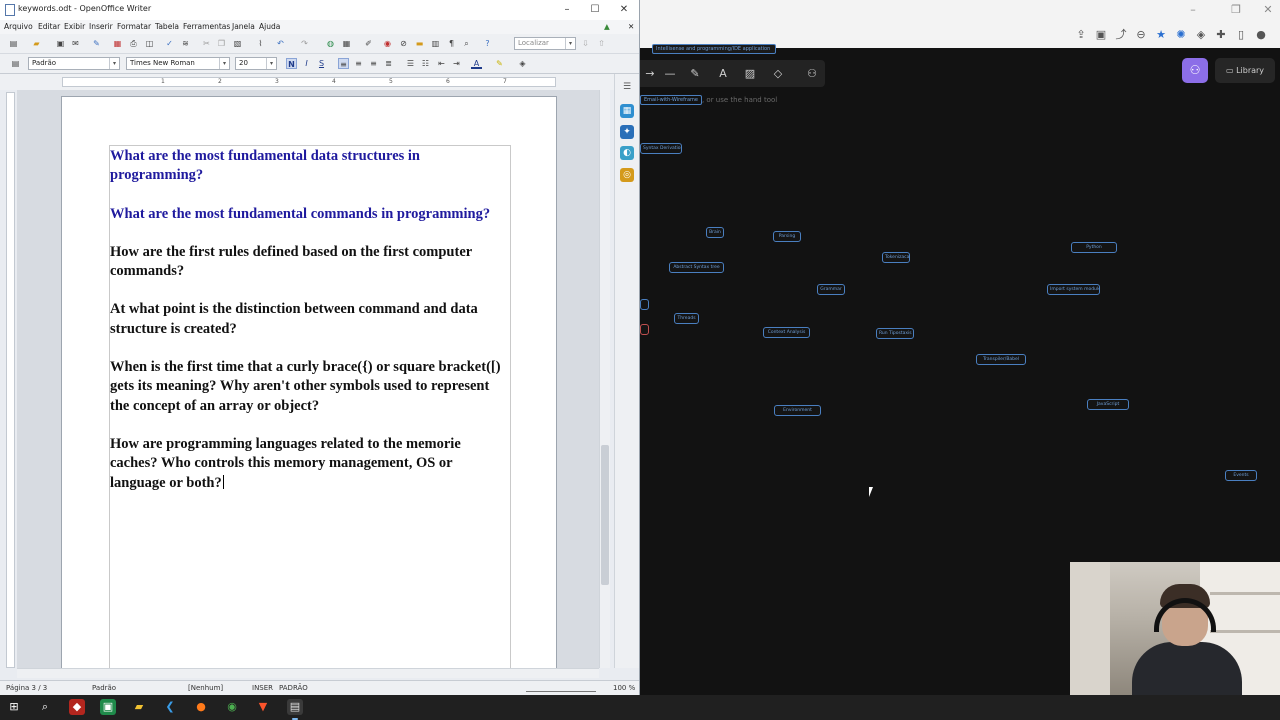  I want to click on gallery-icon: ▬, so click(419, 43).